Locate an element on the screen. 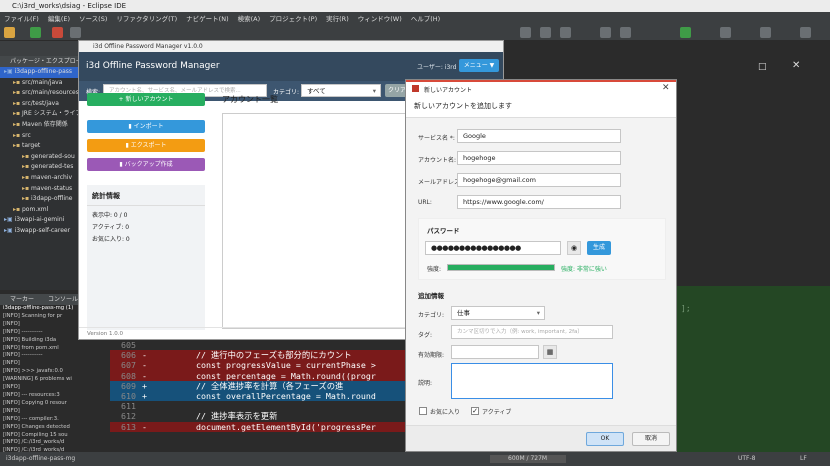  stats-active: アクティブ: 0 is located at coordinates (111, 227).